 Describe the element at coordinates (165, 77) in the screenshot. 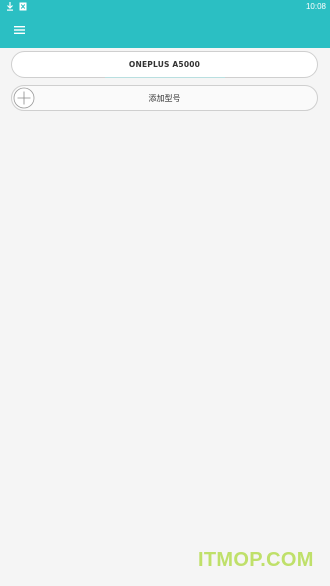

I see `model-item-underline` at that location.